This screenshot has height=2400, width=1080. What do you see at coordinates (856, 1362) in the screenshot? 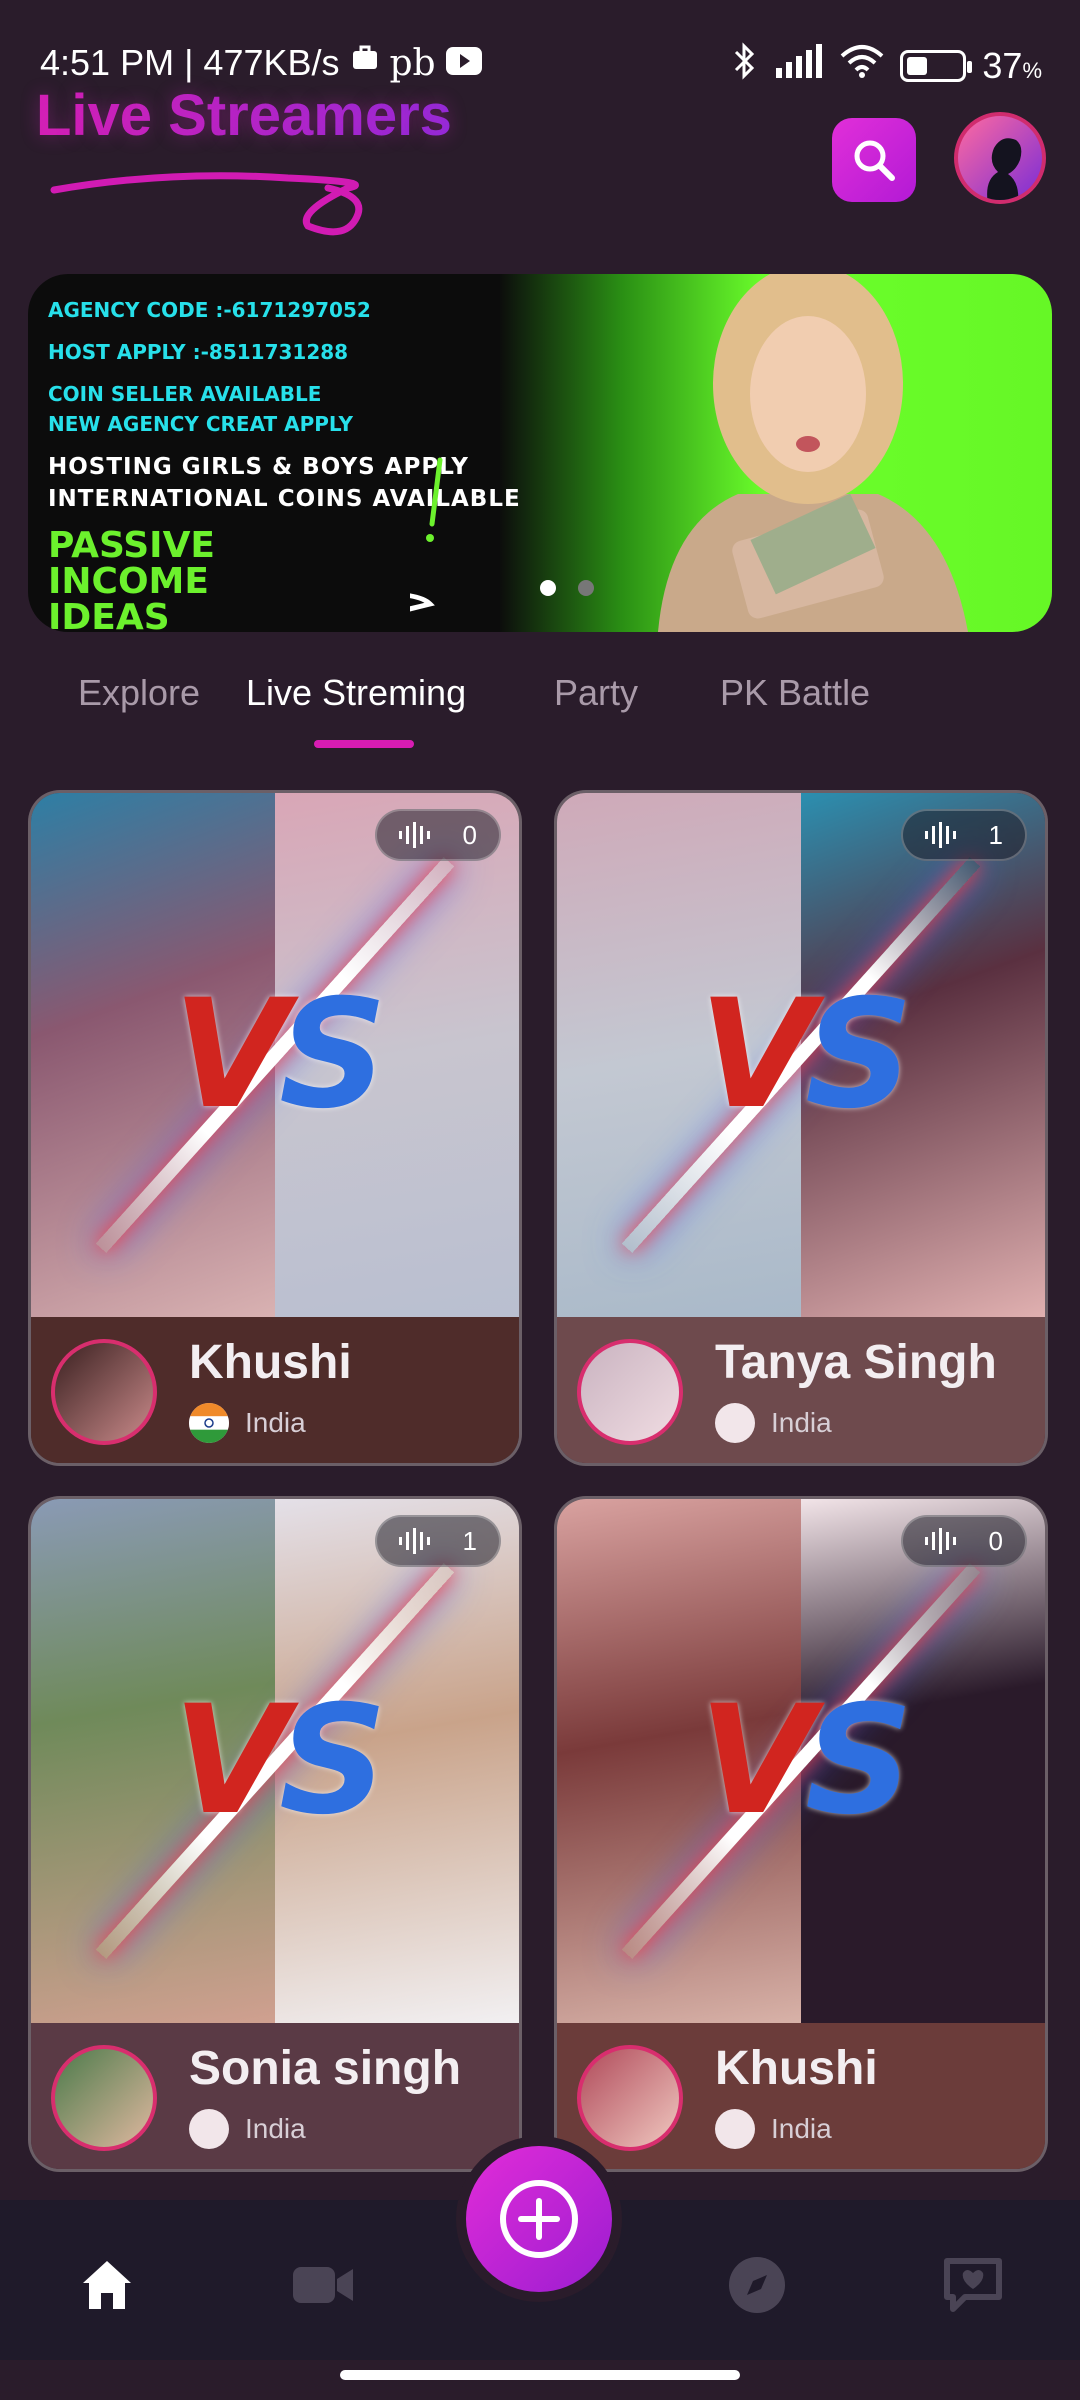
I see `streamer-name: Tanya Singh` at bounding box center [856, 1362].